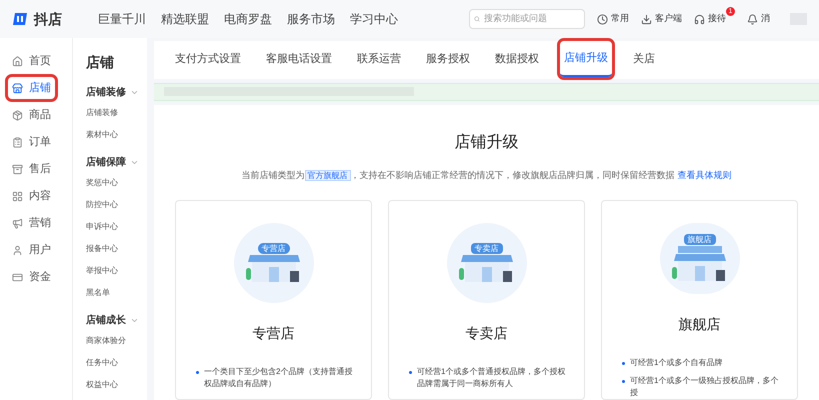  I want to click on top-action: 消, so click(758, 19).